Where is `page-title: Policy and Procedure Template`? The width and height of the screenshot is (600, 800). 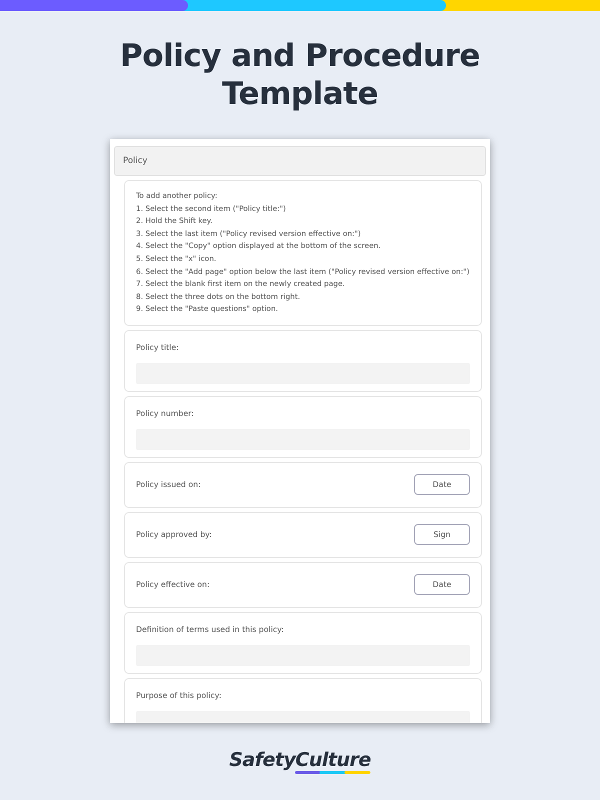
page-title: Policy and Procedure Template is located at coordinates (300, 75).